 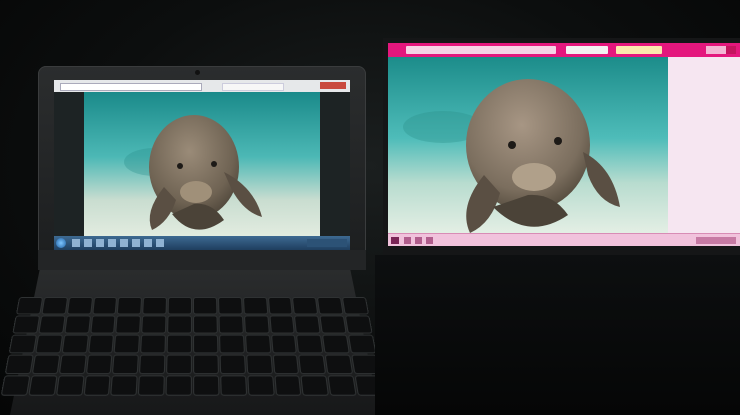 What do you see at coordinates (197, 72) in the screenshot?
I see `webcam-icon` at bounding box center [197, 72].